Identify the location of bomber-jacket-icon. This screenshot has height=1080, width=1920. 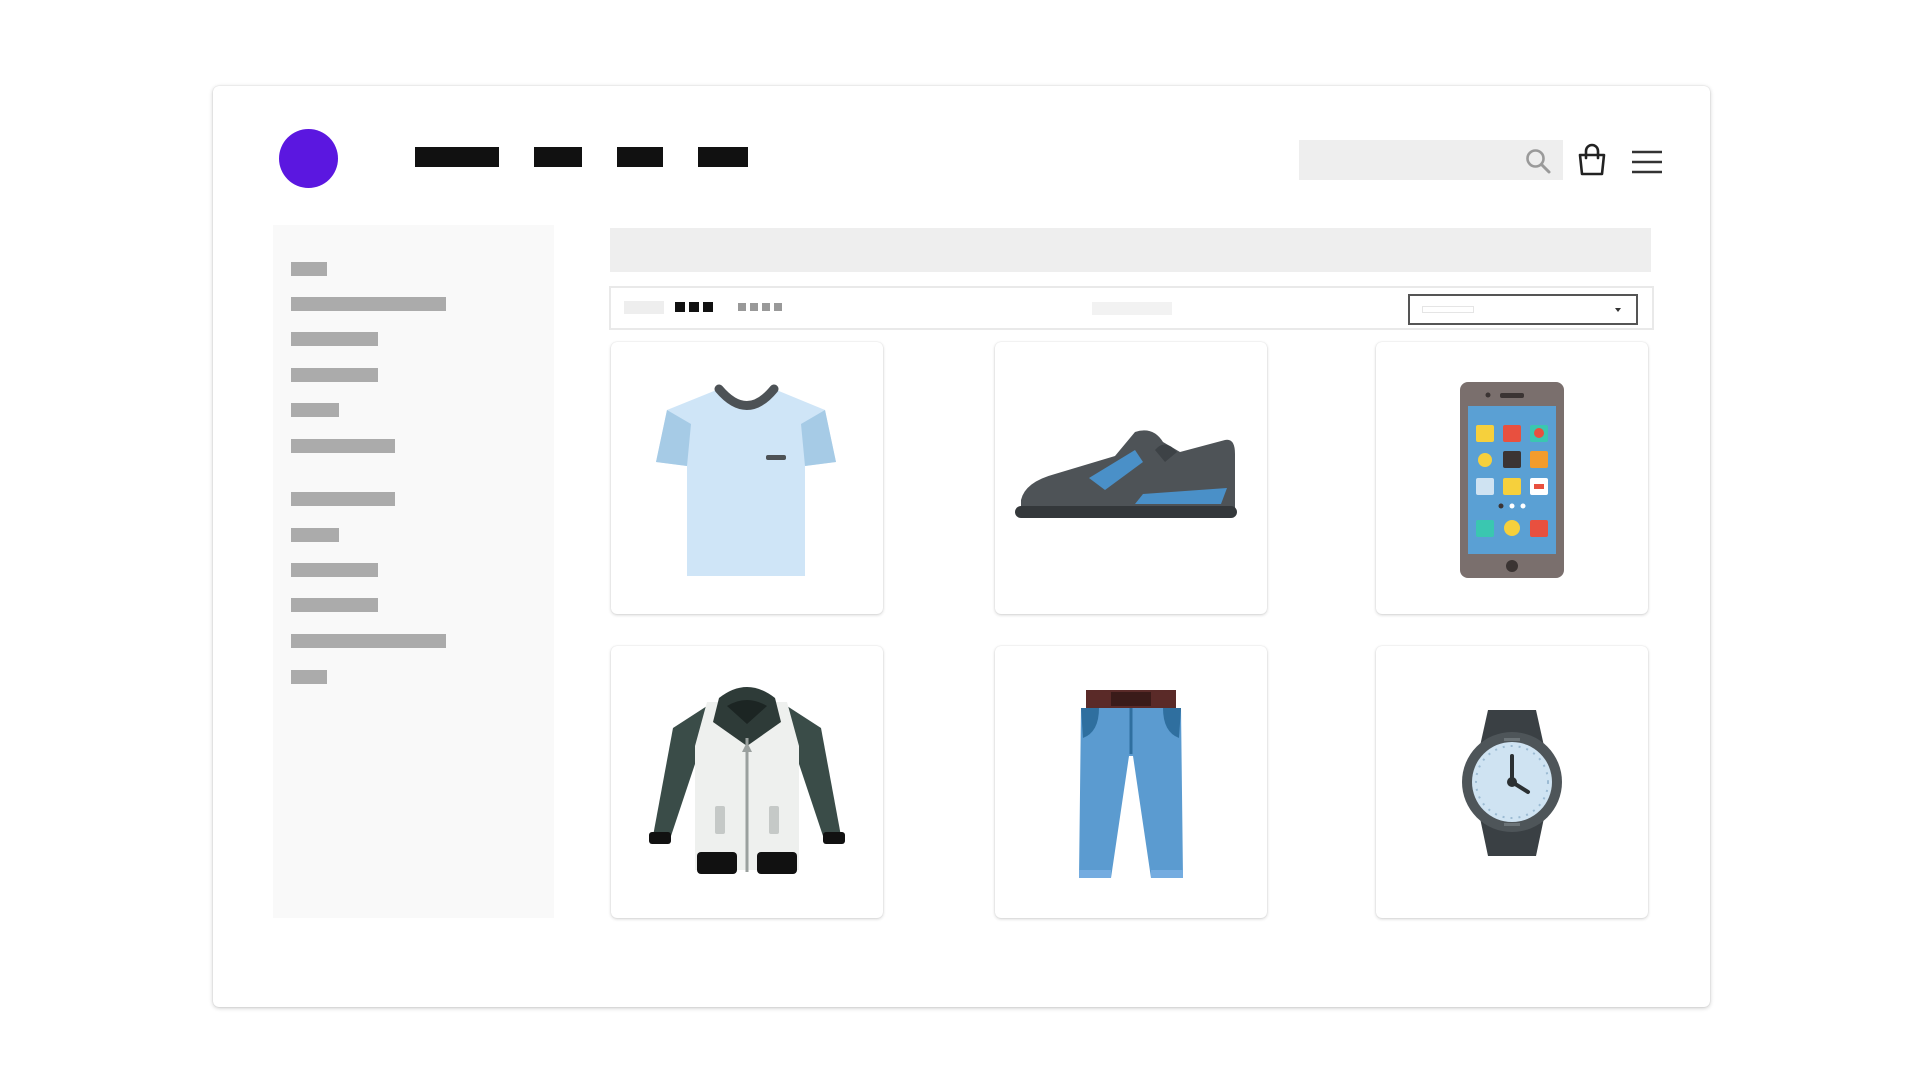
(747, 780).